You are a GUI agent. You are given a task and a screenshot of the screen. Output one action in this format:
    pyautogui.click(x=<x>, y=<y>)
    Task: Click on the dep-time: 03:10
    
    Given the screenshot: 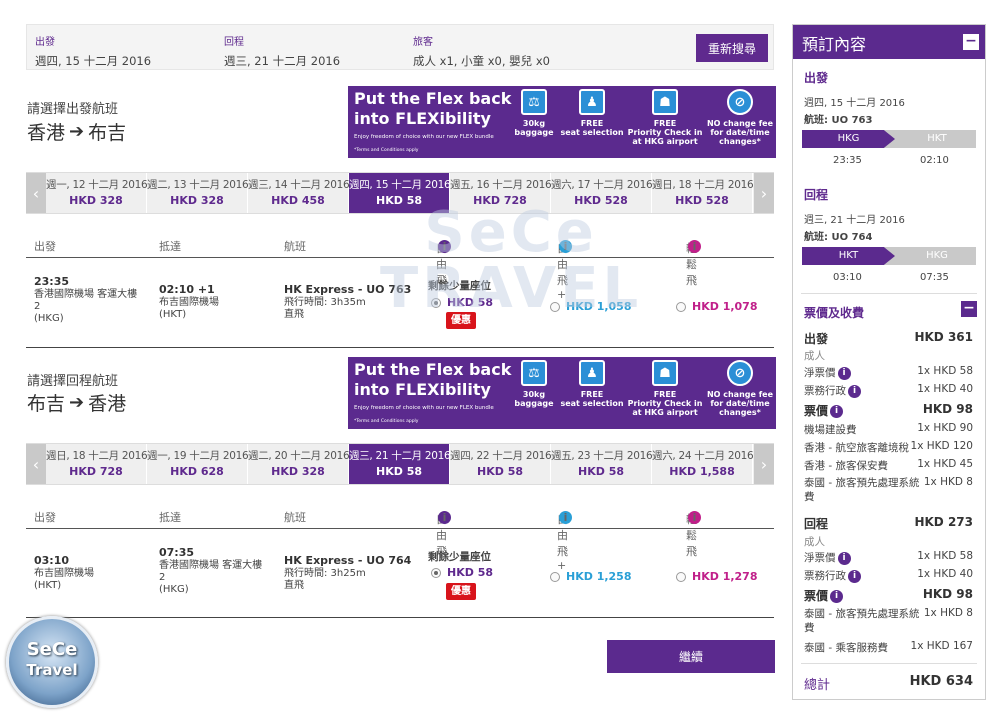 What is the action you would take?
    pyautogui.click(x=52, y=560)
    